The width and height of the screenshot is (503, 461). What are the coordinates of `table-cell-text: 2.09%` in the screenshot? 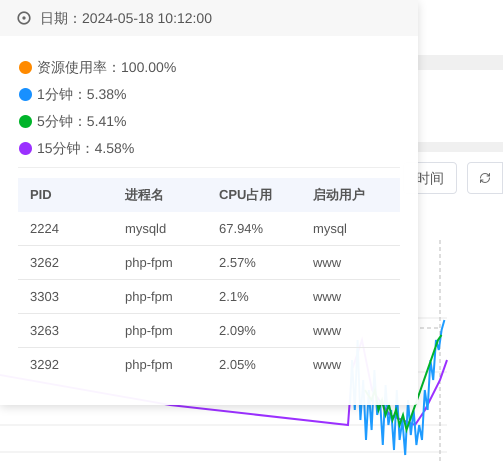 It's located at (237, 331).